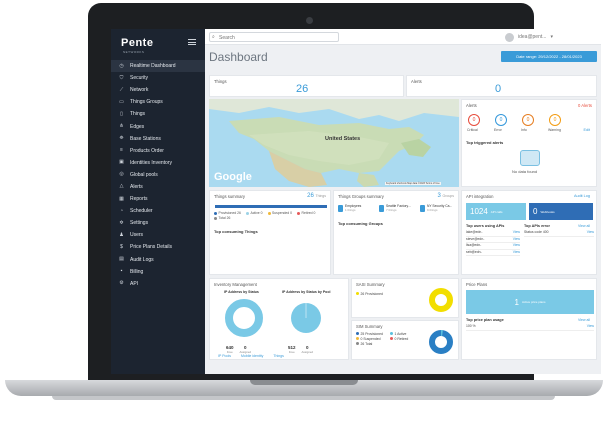  I want to click on map-label-country: United States, so click(343, 139).